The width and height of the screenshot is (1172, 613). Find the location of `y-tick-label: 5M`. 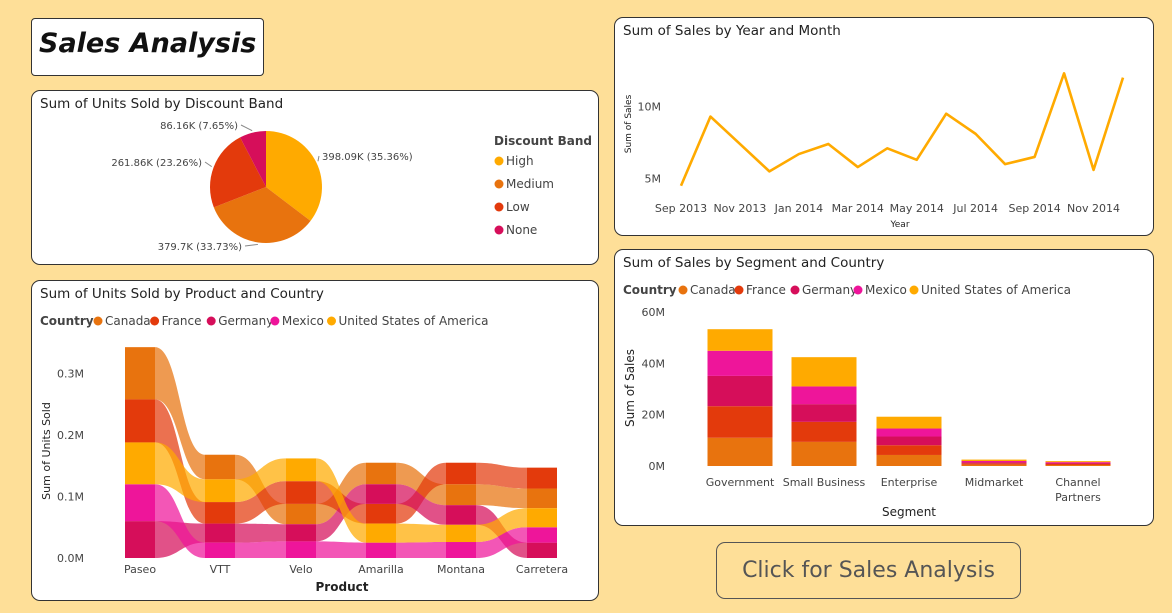

y-tick-label: 5M is located at coordinates (653, 179).